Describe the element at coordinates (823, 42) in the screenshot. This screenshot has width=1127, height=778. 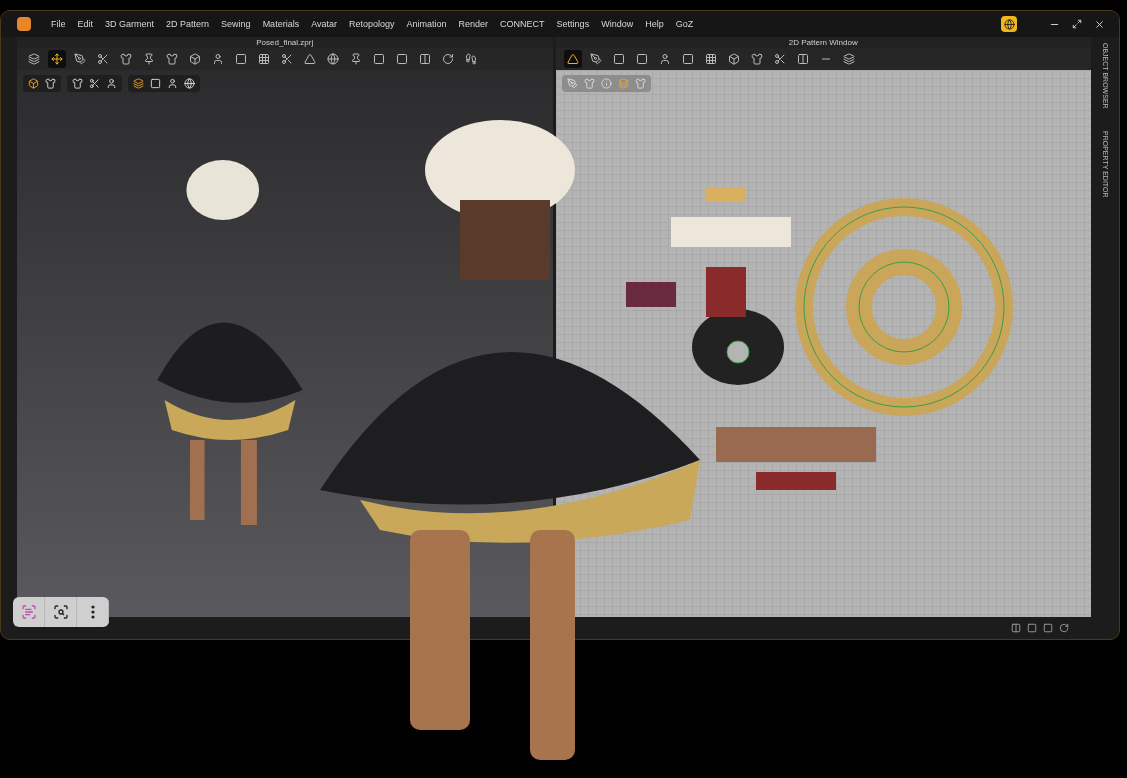
I see `viewport-title: 2D Pattern Window` at that location.